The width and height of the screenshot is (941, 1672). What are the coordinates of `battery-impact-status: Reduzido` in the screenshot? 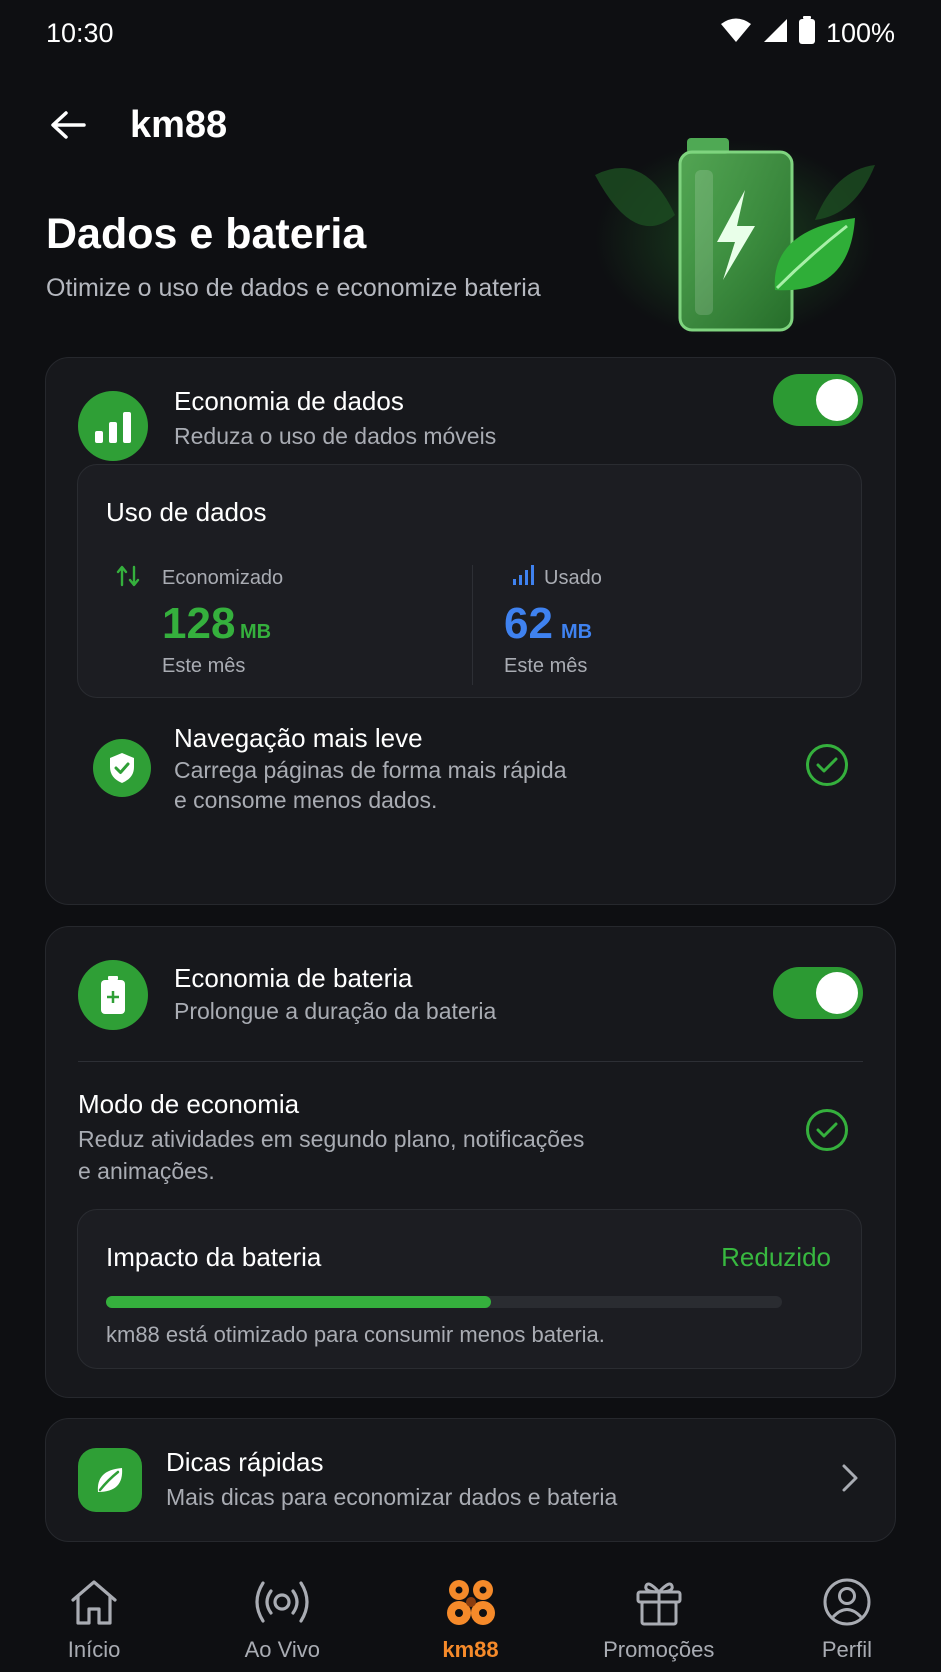 It's located at (776, 1257).